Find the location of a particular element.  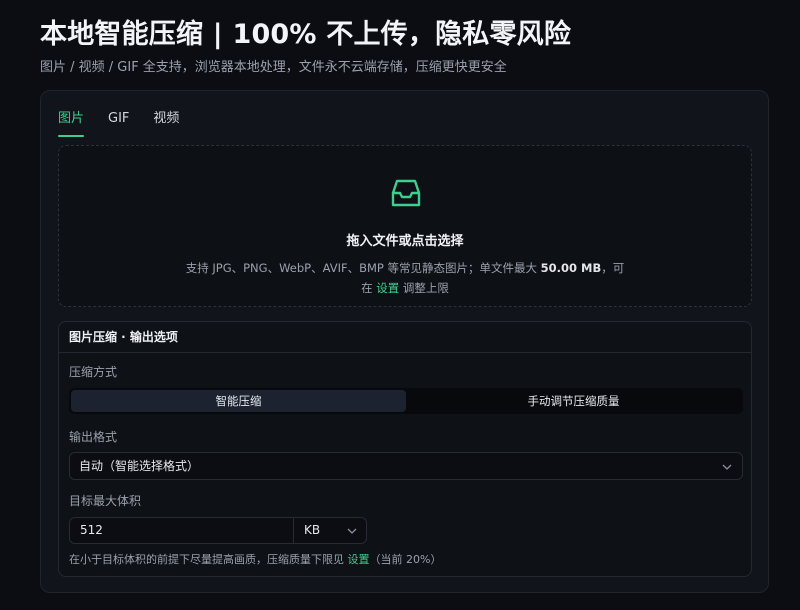

dropzone-desc-prefix: 支持 JPG、PNG、WebP、AVIF、BMP 等常见静态图片；单文件最大 is located at coordinates (361, 268).